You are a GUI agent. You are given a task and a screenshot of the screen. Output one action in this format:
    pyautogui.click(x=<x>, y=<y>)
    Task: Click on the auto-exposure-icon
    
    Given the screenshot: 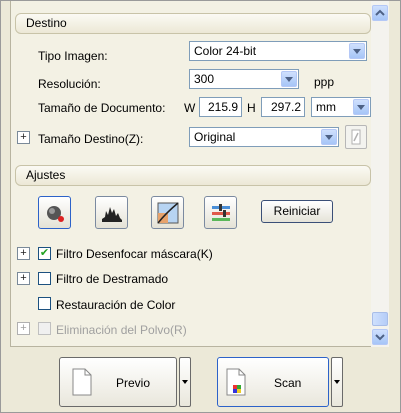 What is the action you would take?
    pyautogui.click(x=55, y=214)
    